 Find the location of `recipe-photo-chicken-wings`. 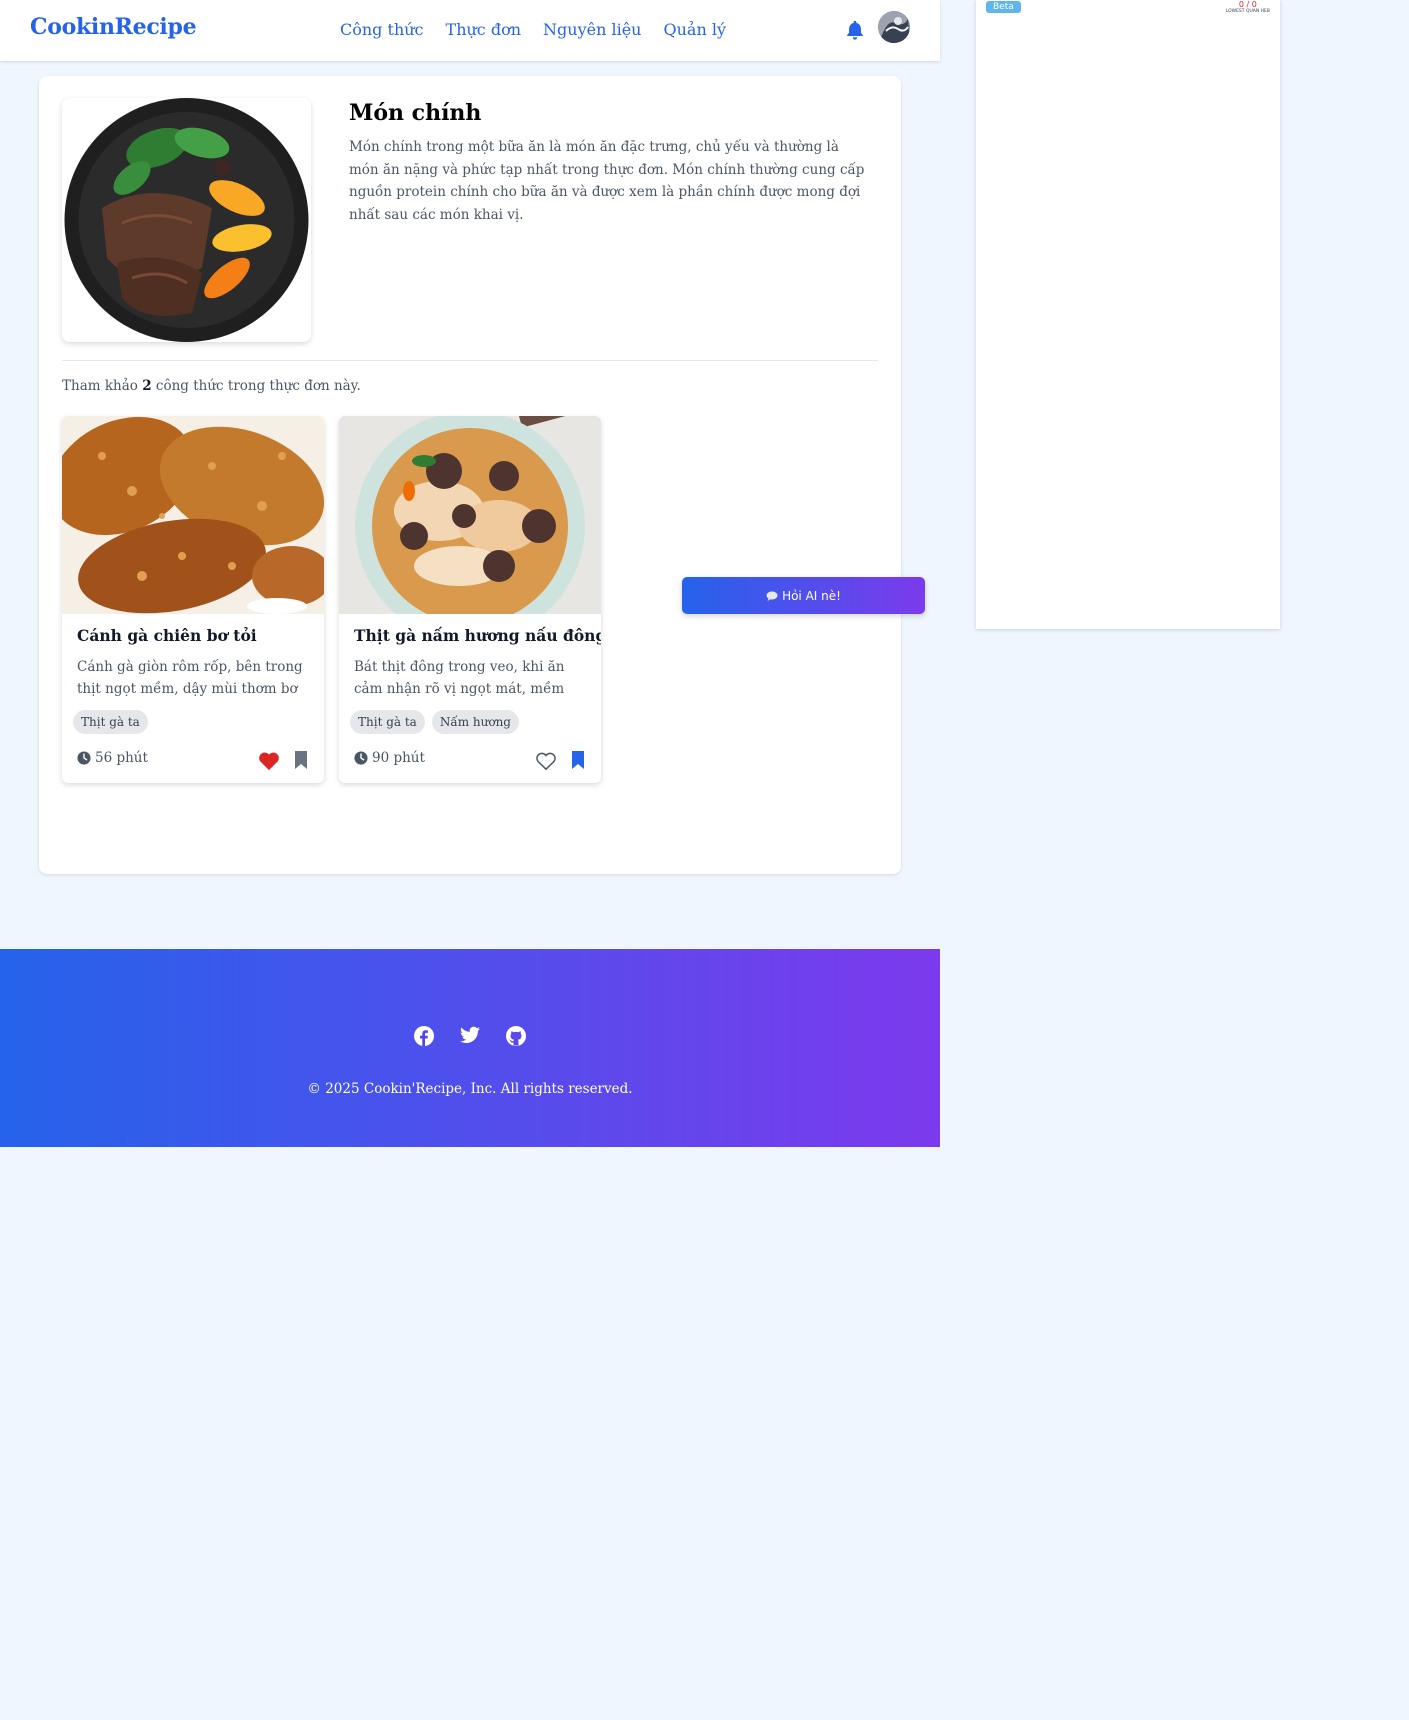

recipe-photo-chicken-wings is located at coordinates (193, 515).